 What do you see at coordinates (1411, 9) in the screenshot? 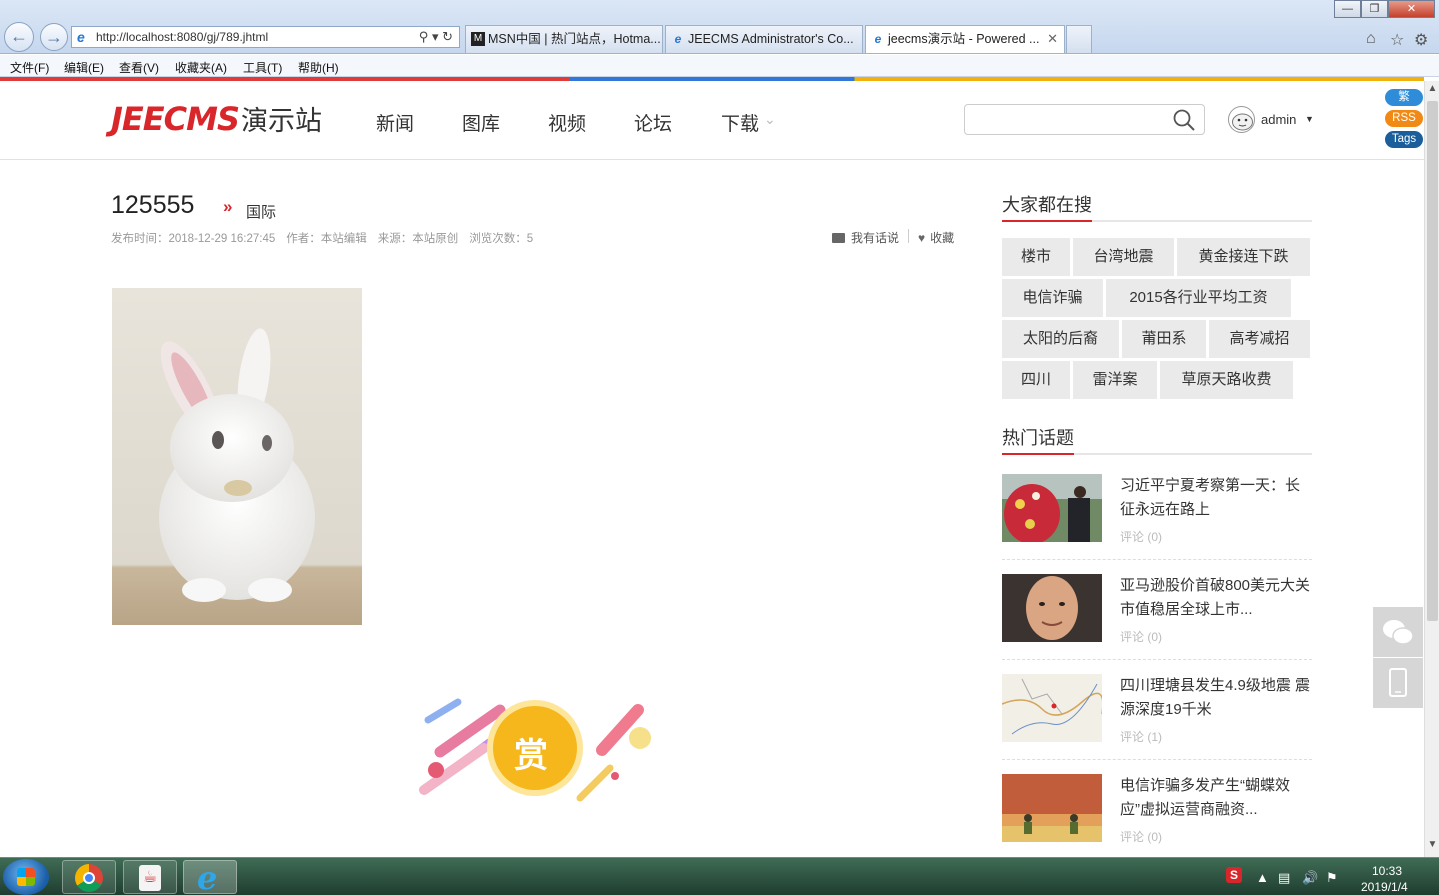
I see `close-window-button: ✕` at bounding box center [1411, 9].